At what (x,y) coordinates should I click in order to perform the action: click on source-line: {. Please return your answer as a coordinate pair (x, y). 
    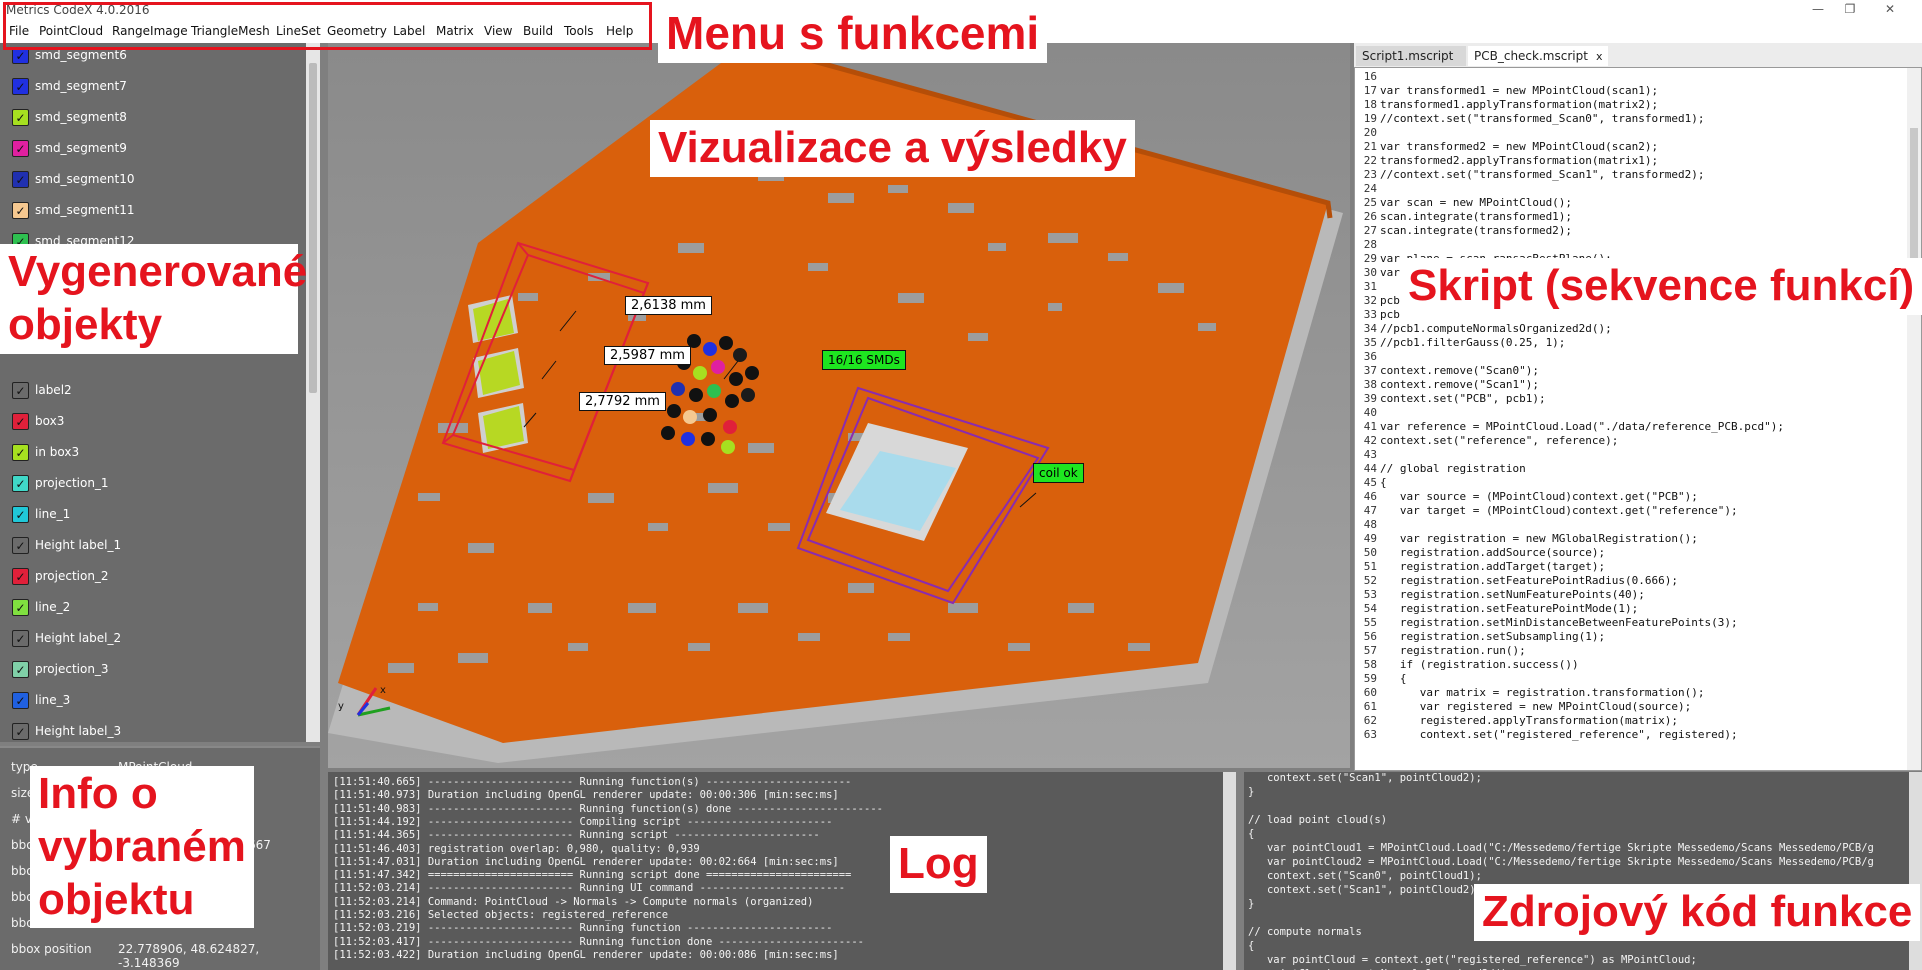
    Looking at the image, I should click on (1251, 834).